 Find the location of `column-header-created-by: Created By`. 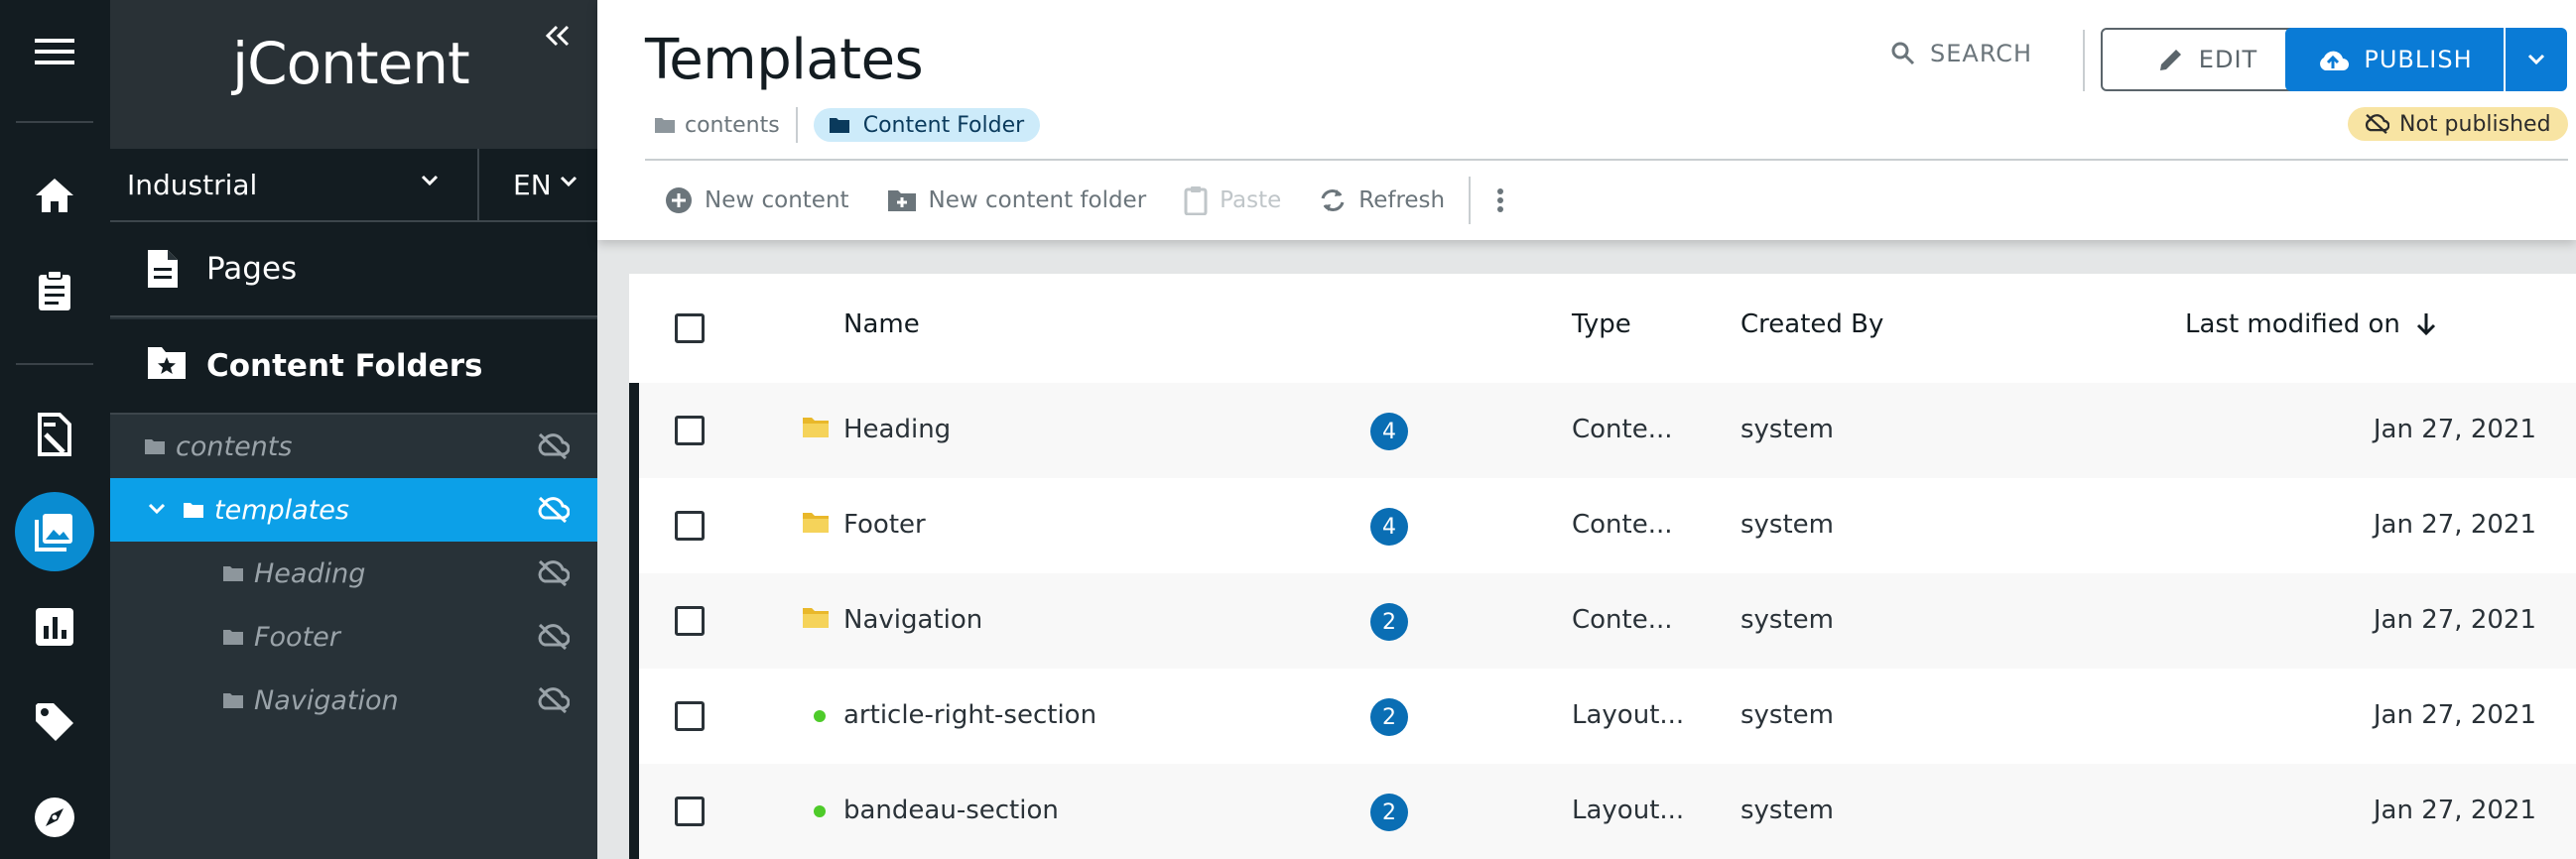

column-header-created-by: Created By is located at coordinates (1812, 324).